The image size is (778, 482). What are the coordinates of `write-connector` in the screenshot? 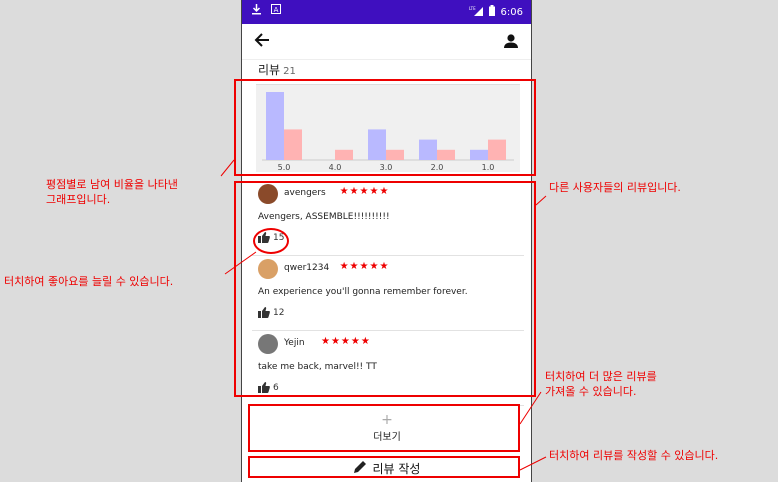 It's located at (533, 463).